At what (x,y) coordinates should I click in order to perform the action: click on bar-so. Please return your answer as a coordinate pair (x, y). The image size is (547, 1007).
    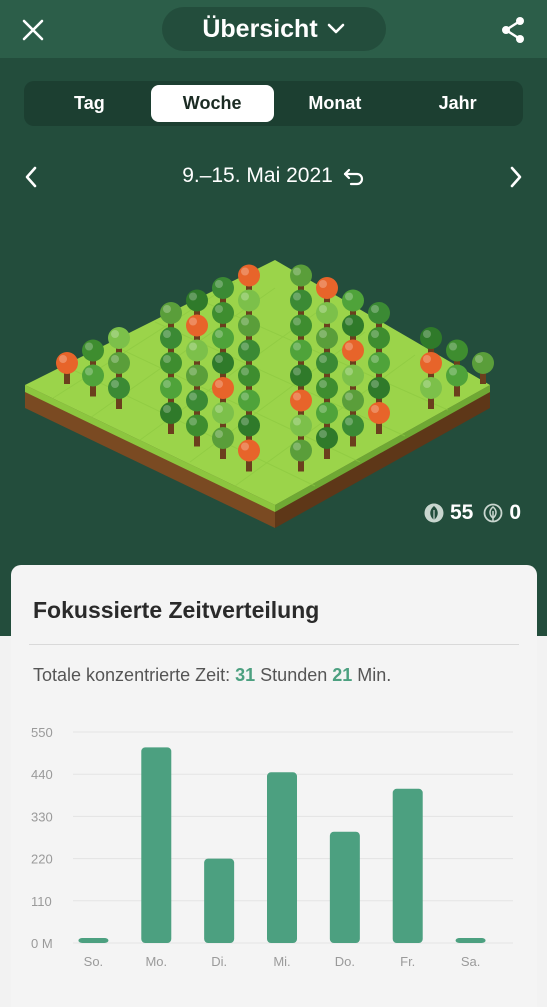
    Looking at the image, I should click on (93, 940).